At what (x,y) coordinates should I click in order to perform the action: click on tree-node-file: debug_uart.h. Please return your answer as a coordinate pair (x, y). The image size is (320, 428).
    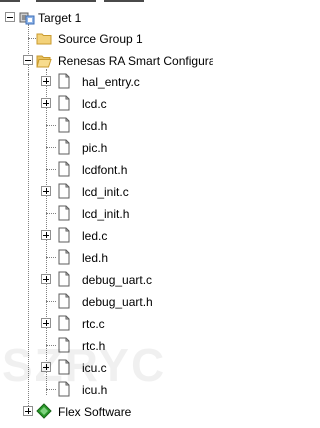
    Looking at the image, I should click on (106, 302).